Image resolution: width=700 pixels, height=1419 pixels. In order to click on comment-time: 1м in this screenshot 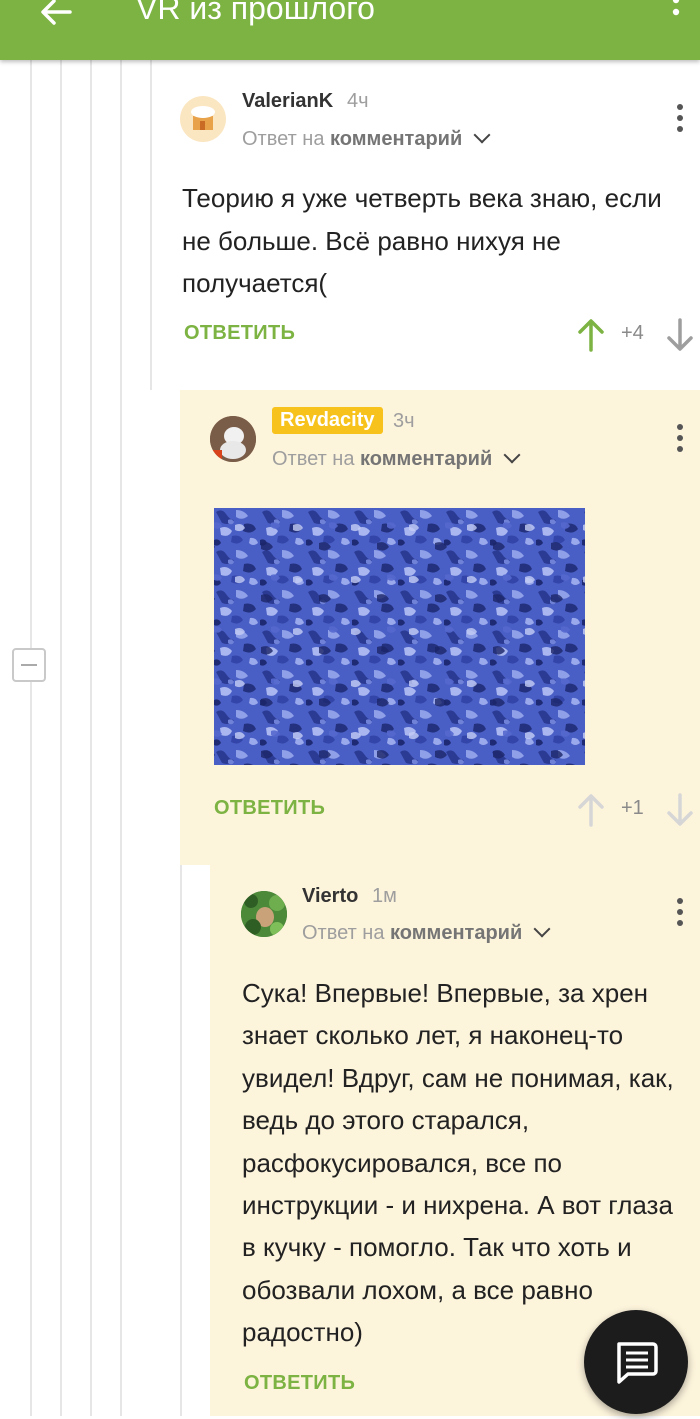, I will do `click(384, 896)`.